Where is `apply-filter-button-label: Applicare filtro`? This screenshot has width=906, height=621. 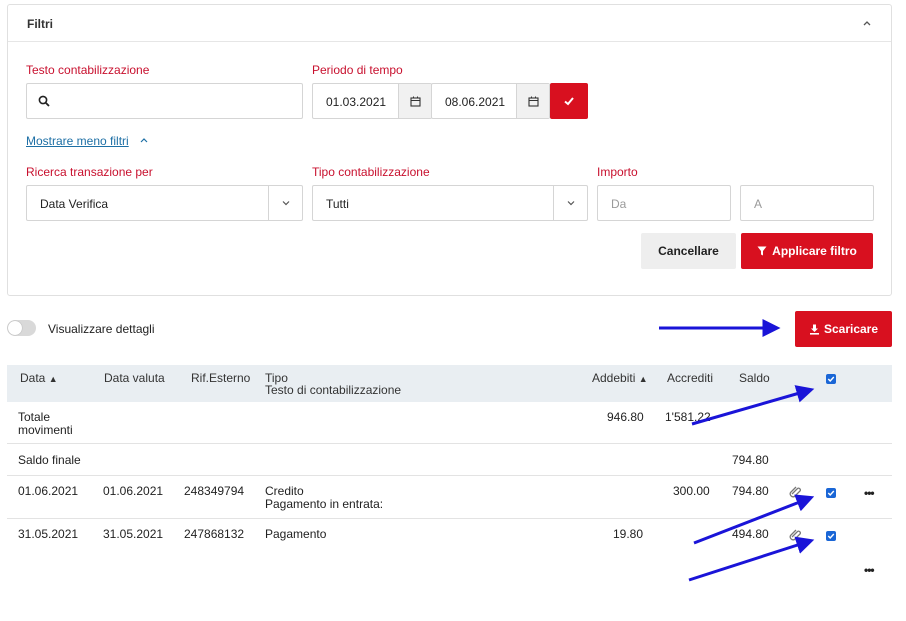 apply-filter-button-label: Applicare filtro is located at coordinates (814, 251).